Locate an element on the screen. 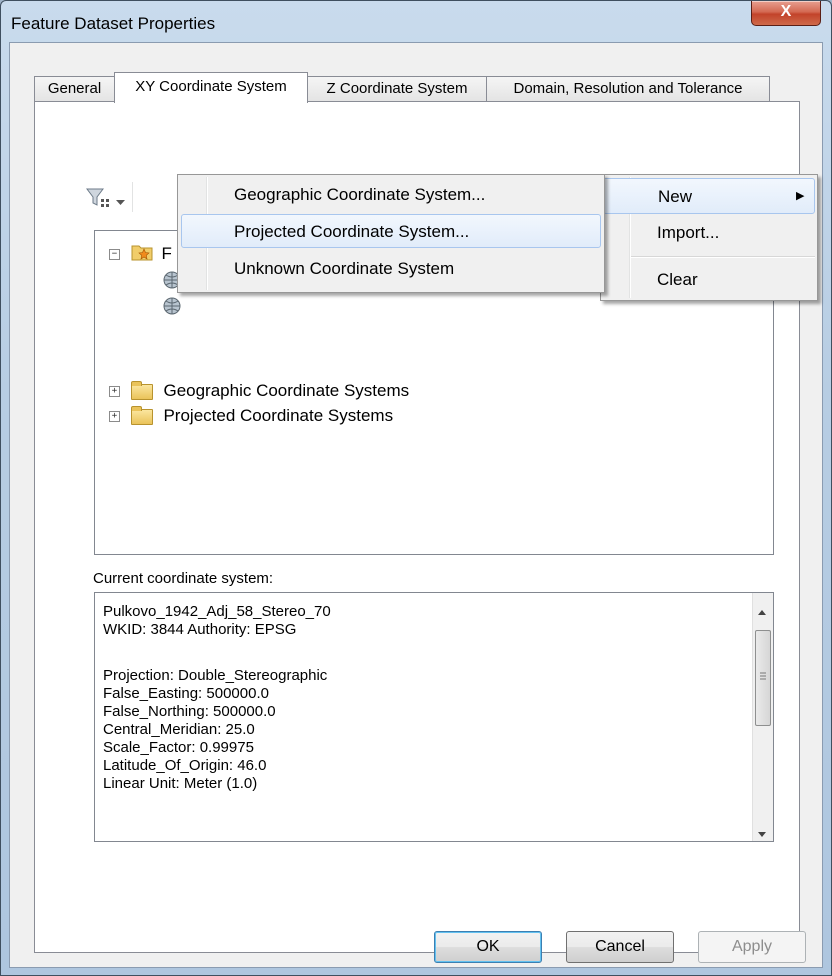 The height and width of the screenshot is (976, 832). current-coordinate-label: Current coordinate system: is located at coordinates (183, 578).